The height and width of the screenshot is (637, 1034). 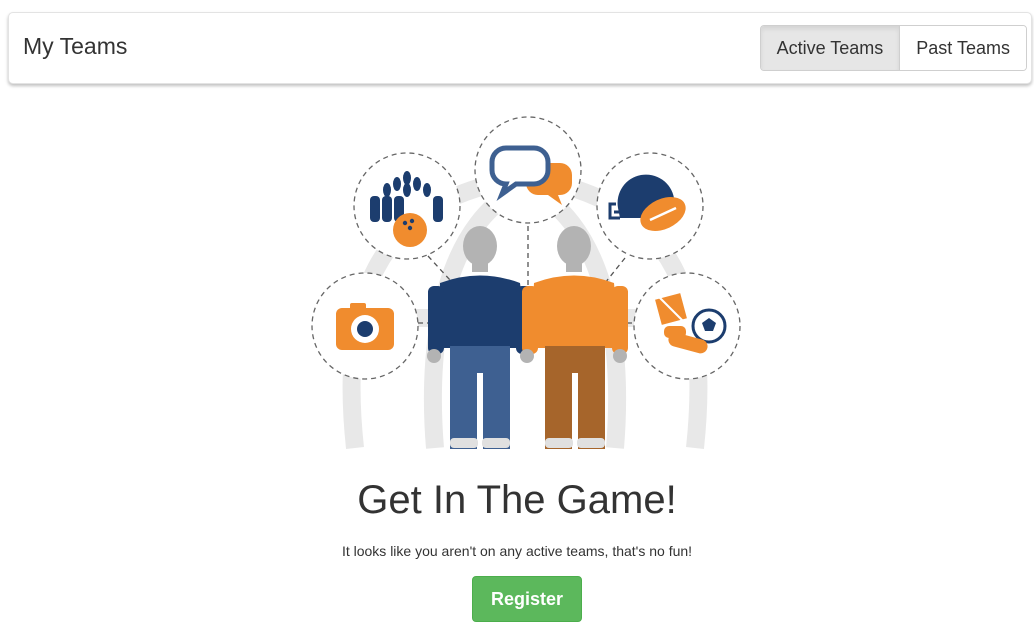 I want to click on past-teams-button: Past Teams, so click(x=962, y=48).